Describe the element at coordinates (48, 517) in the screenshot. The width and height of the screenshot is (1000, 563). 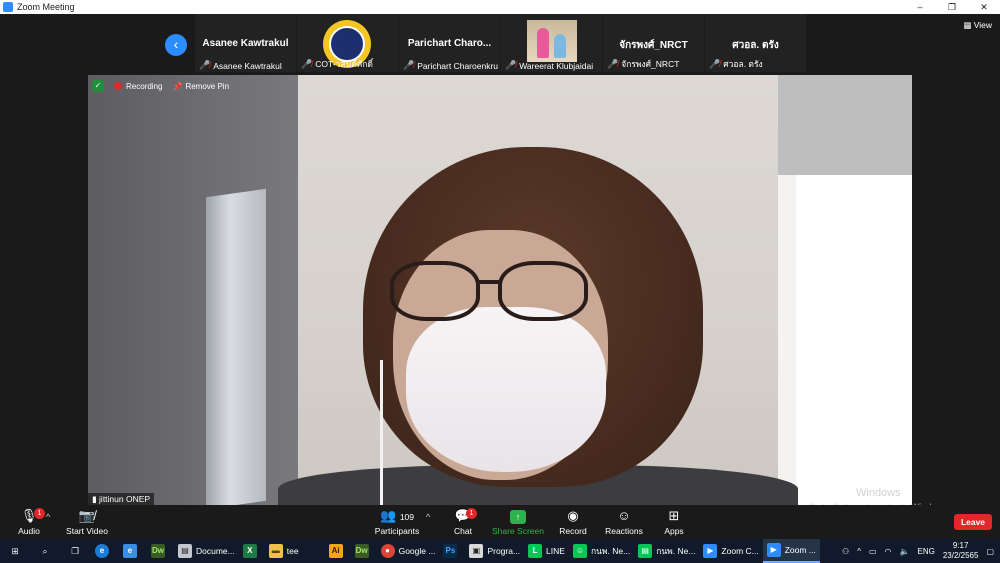
I see `audio-options-caret-icon: ^` at that location.